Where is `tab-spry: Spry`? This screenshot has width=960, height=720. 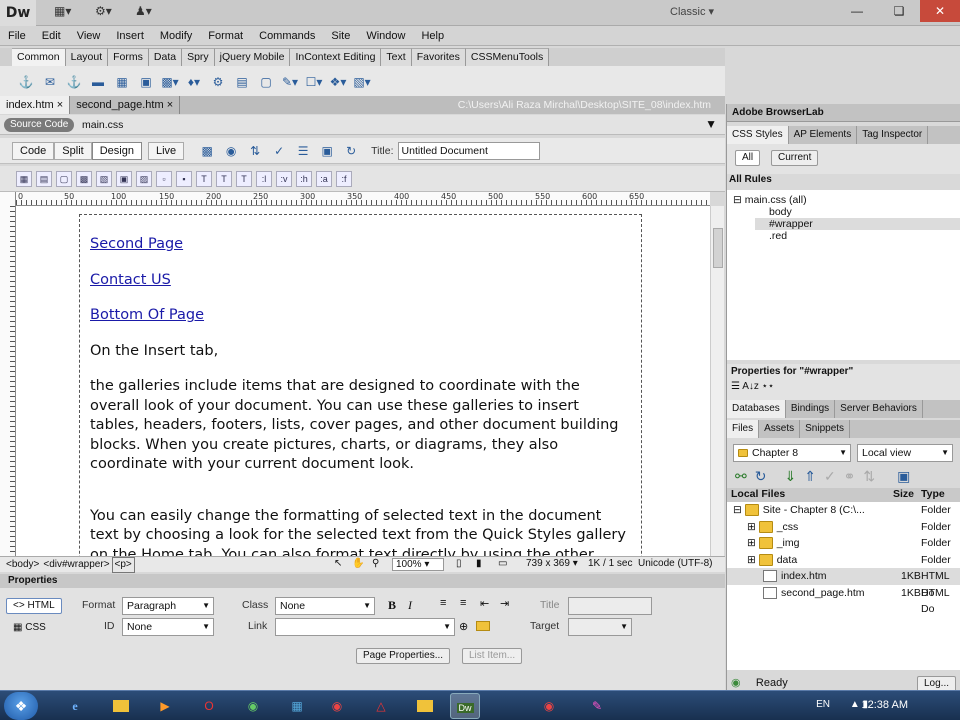 tab-spry: Spry is located at coordinates (198, 57).